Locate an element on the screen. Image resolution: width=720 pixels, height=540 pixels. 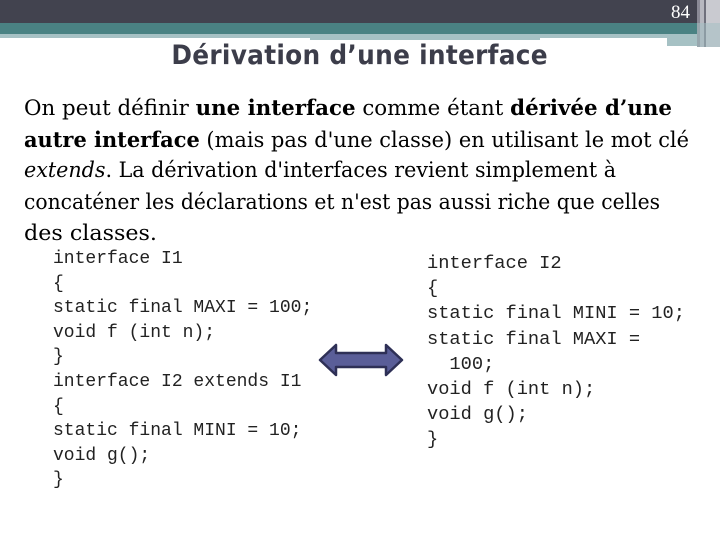
header-teal-band is located at coordinates (348, 28).